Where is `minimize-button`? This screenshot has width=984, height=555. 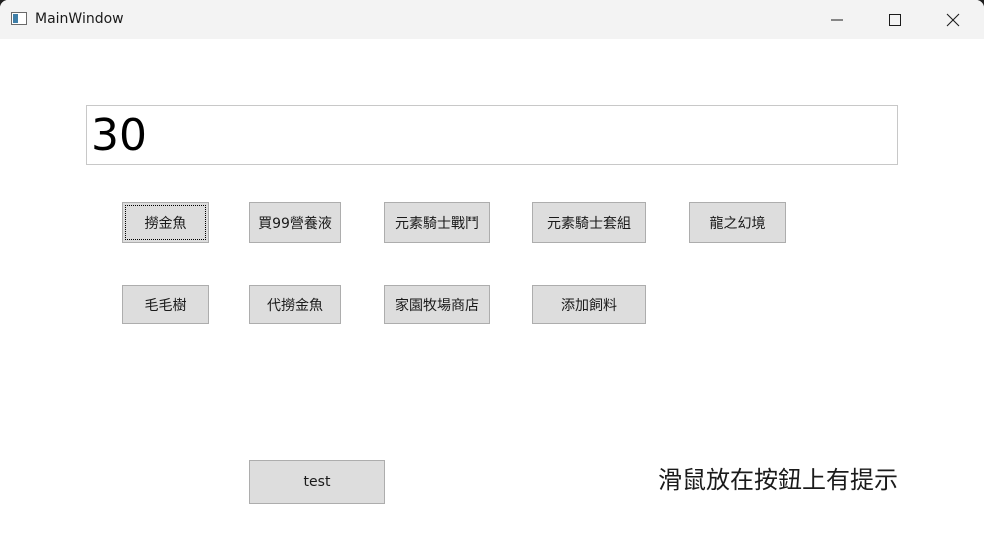 minimize-button is located at coordinates (837, 19).